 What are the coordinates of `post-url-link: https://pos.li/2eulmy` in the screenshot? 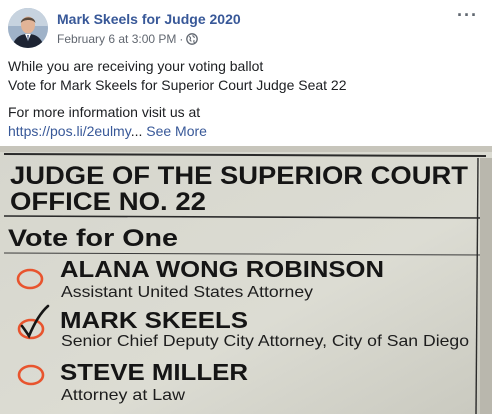 It's located at (69, 131).